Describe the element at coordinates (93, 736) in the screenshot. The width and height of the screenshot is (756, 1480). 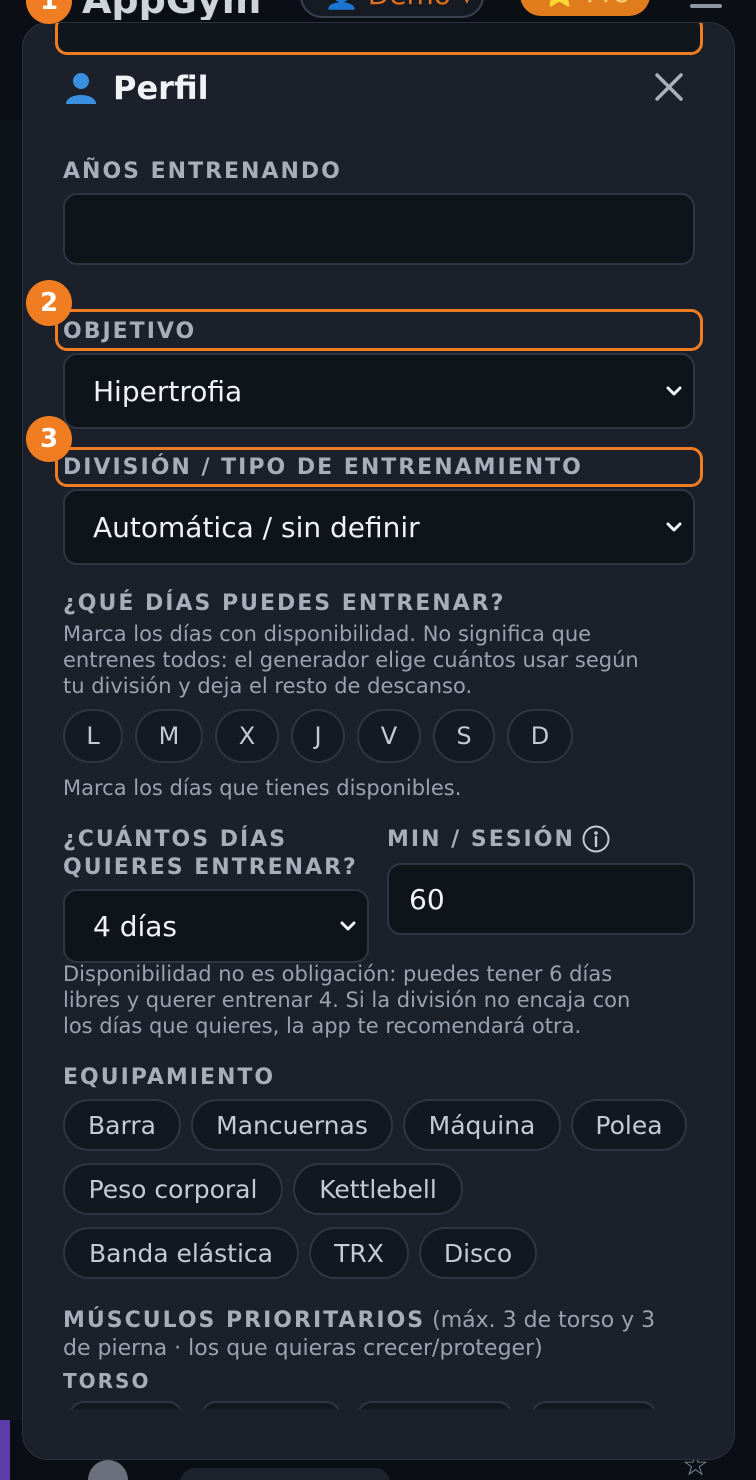
I see `day-toggle-l: L` at that location.